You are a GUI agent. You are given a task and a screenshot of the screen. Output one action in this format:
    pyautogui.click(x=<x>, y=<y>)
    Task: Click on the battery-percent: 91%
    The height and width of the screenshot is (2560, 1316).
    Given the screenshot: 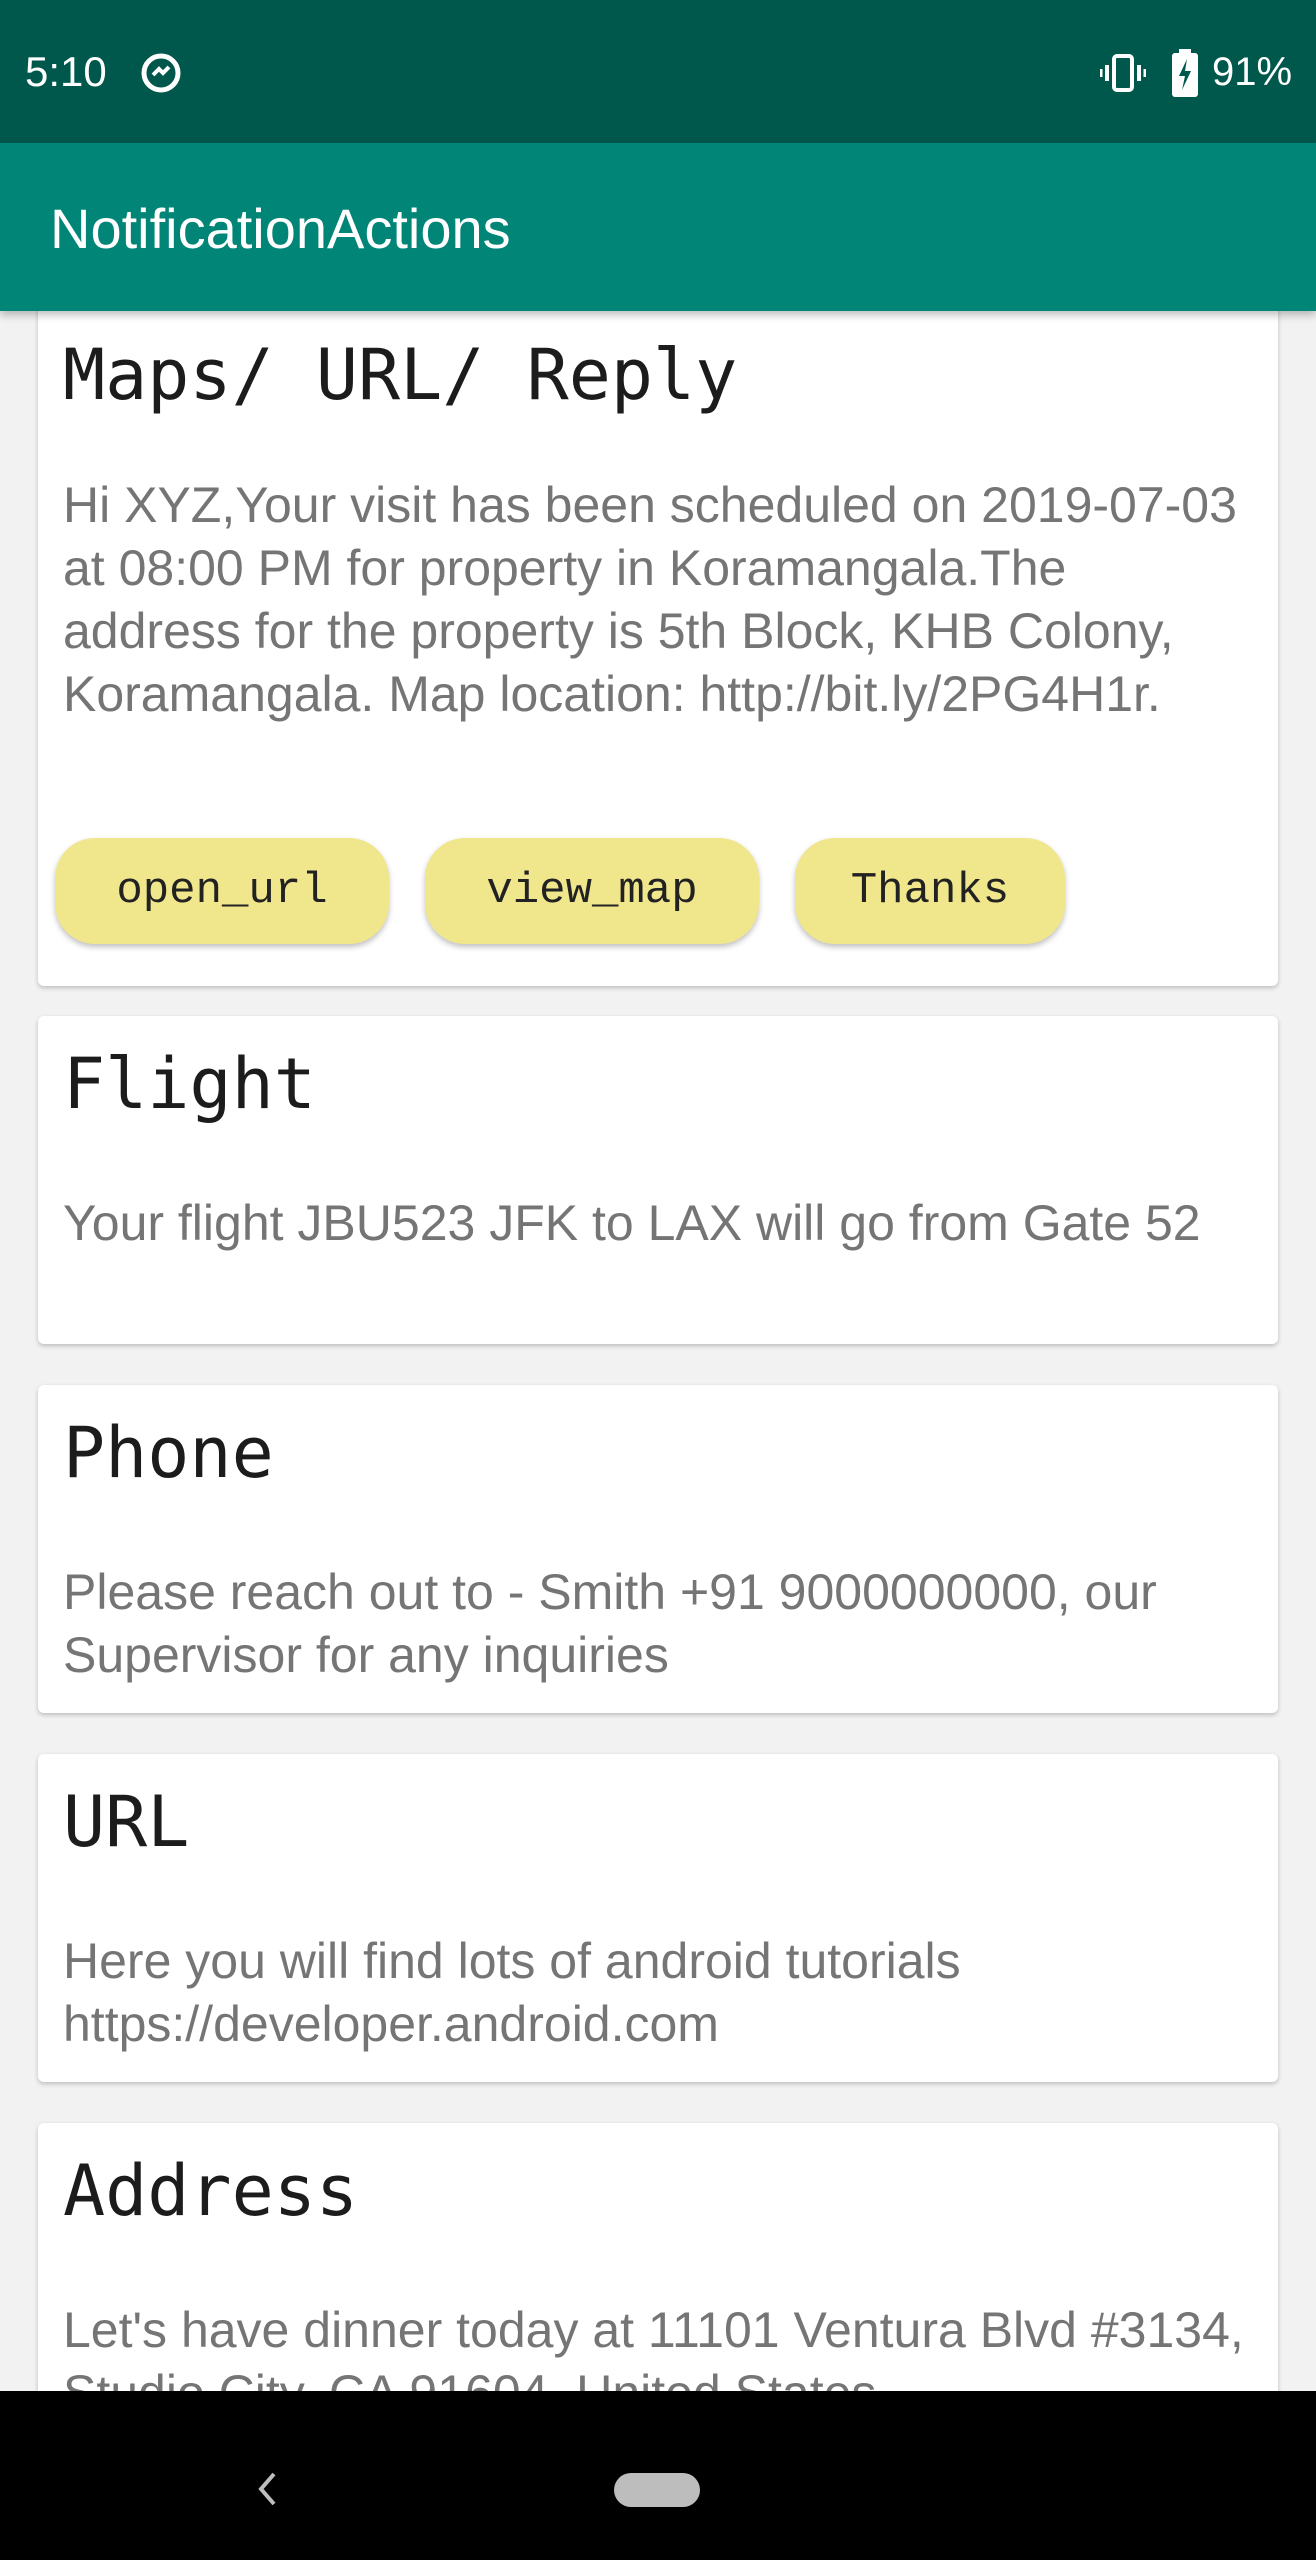 What is the action you would take?
    pyautogui.click(x=1252, y=72)
    